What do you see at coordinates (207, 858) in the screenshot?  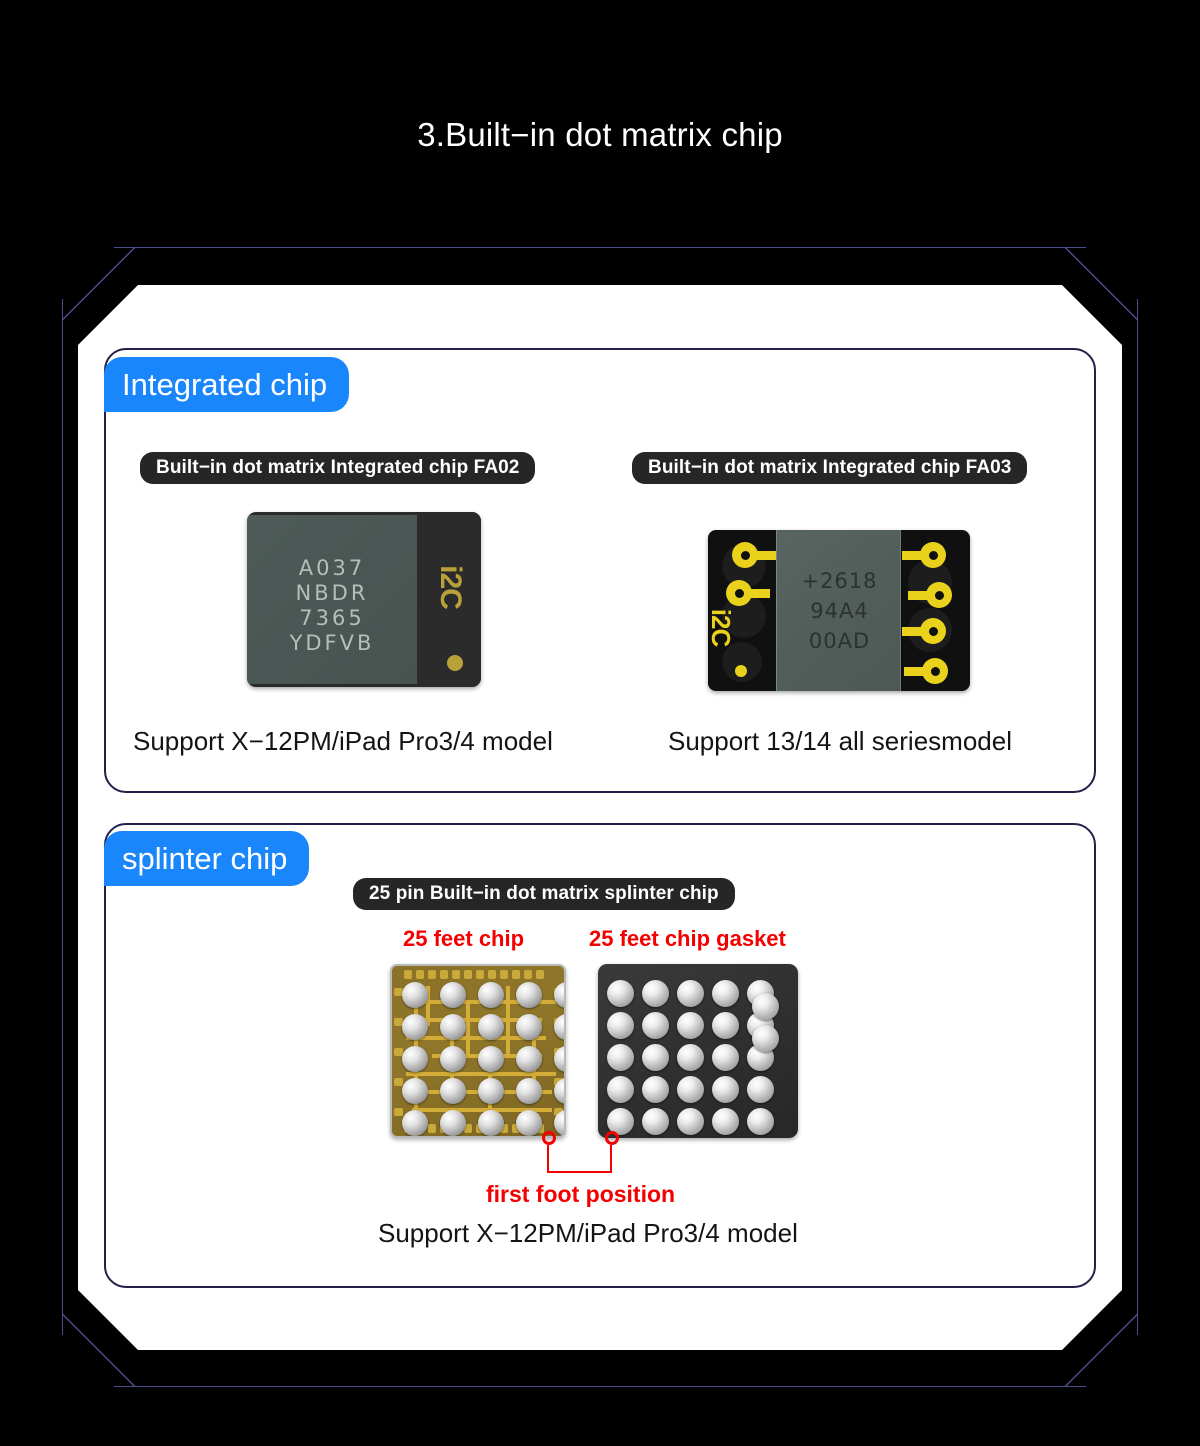 I see `section-badge-splinter-chip: splinter chip` at bounding box center [207, 858].